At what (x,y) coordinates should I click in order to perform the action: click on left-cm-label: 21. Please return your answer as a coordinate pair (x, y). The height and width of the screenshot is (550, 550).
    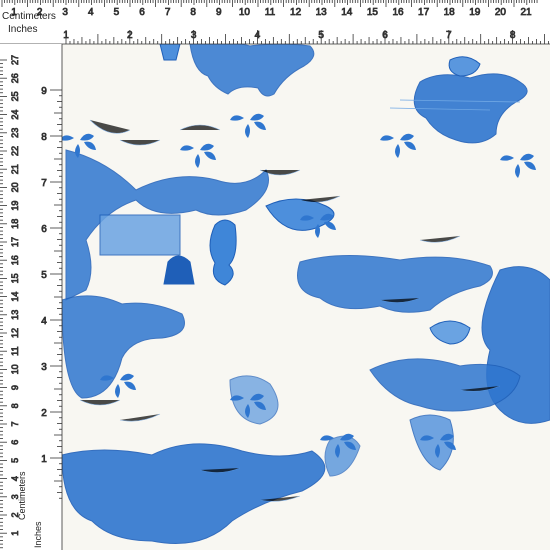
    Looking at the image, I should click on (15, 169).